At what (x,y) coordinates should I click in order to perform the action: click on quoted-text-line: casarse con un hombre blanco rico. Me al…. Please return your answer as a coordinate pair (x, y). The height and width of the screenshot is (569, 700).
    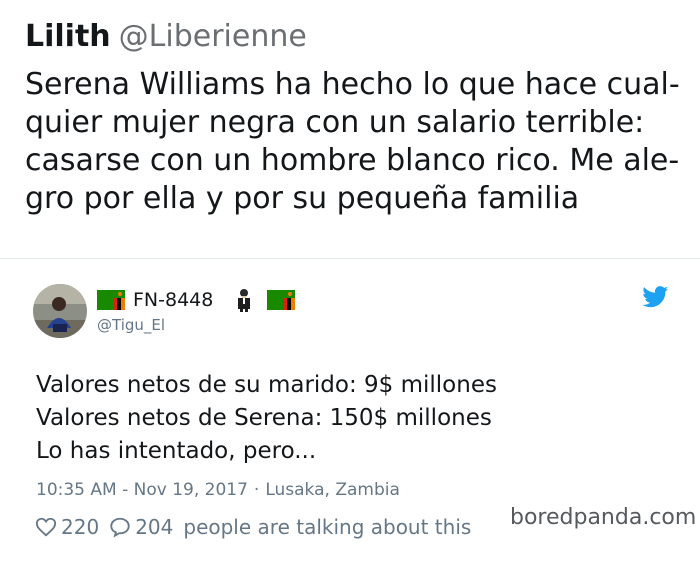
    Looking at the image, I should click on (352, 160).